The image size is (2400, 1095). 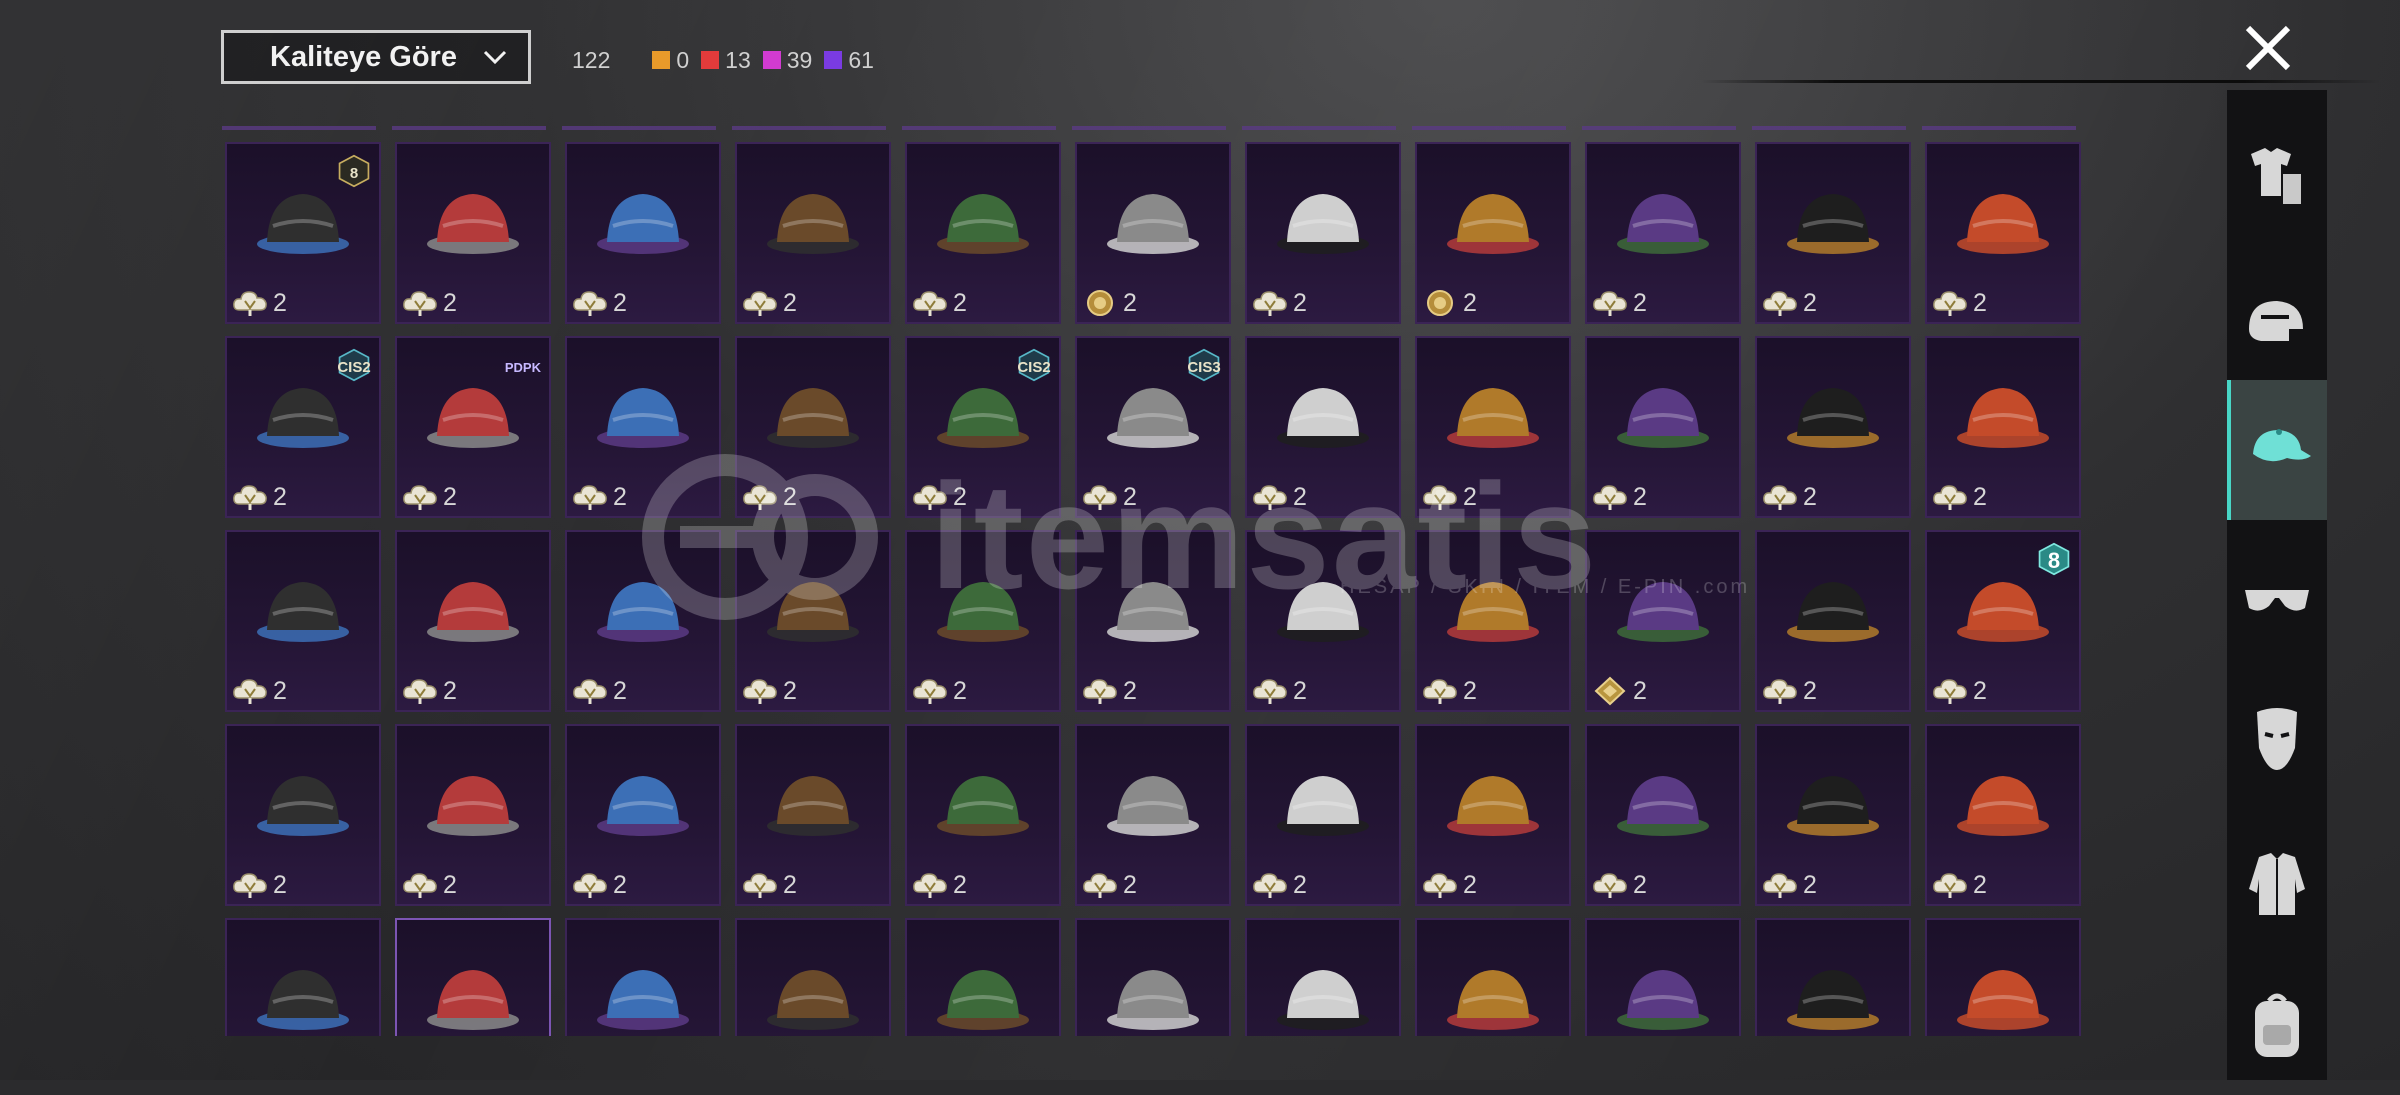 What do you see at coordinates (376, 57) in the screenshot?
I see `sort-dropdown: Kaliteye Göre` at bounding box center [376, 57].